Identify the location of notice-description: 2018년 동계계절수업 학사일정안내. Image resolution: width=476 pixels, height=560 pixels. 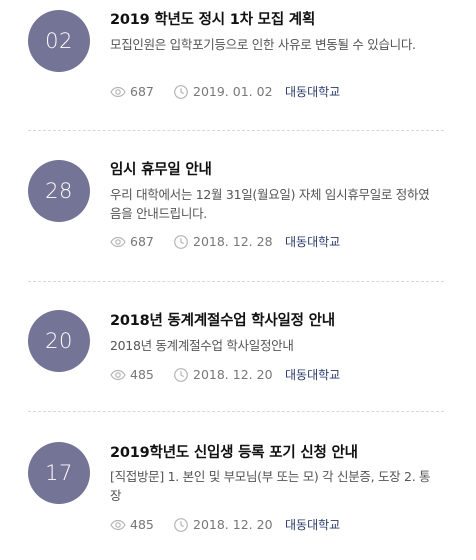
(202, 345).